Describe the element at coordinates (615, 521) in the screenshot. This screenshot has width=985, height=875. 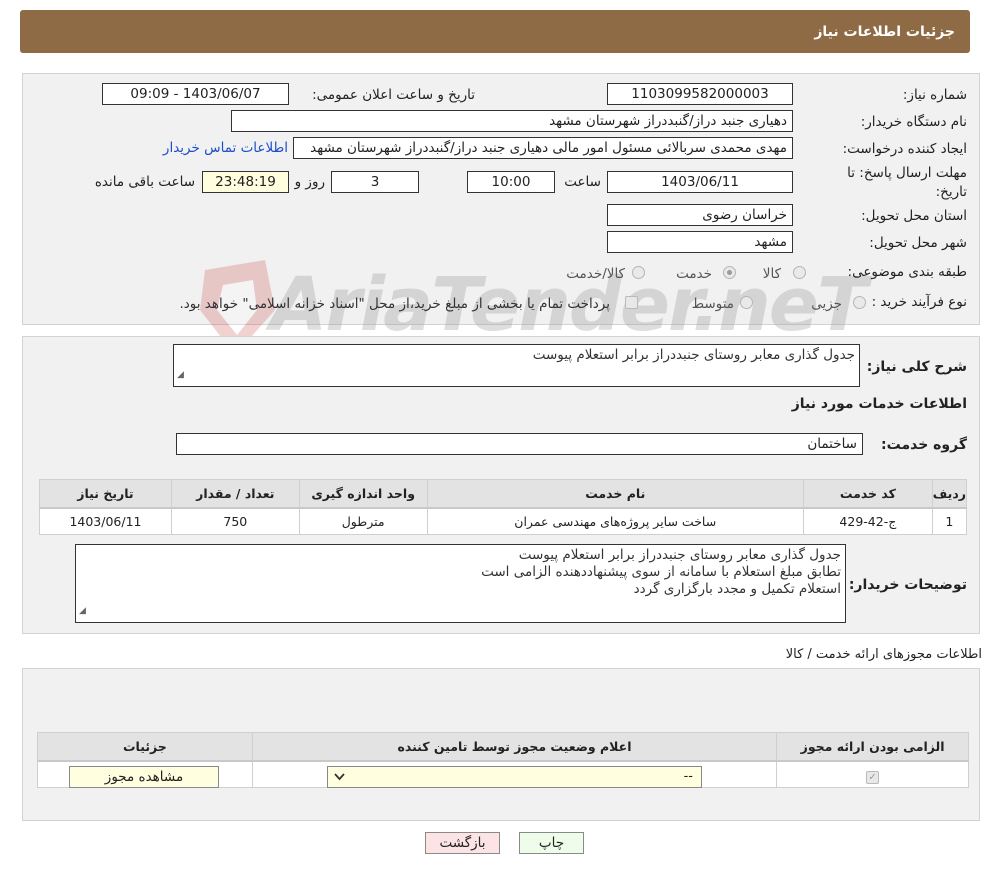
I see `cell-name: ساخت سایر پروژه‌های مهندسی عمران` at that location.